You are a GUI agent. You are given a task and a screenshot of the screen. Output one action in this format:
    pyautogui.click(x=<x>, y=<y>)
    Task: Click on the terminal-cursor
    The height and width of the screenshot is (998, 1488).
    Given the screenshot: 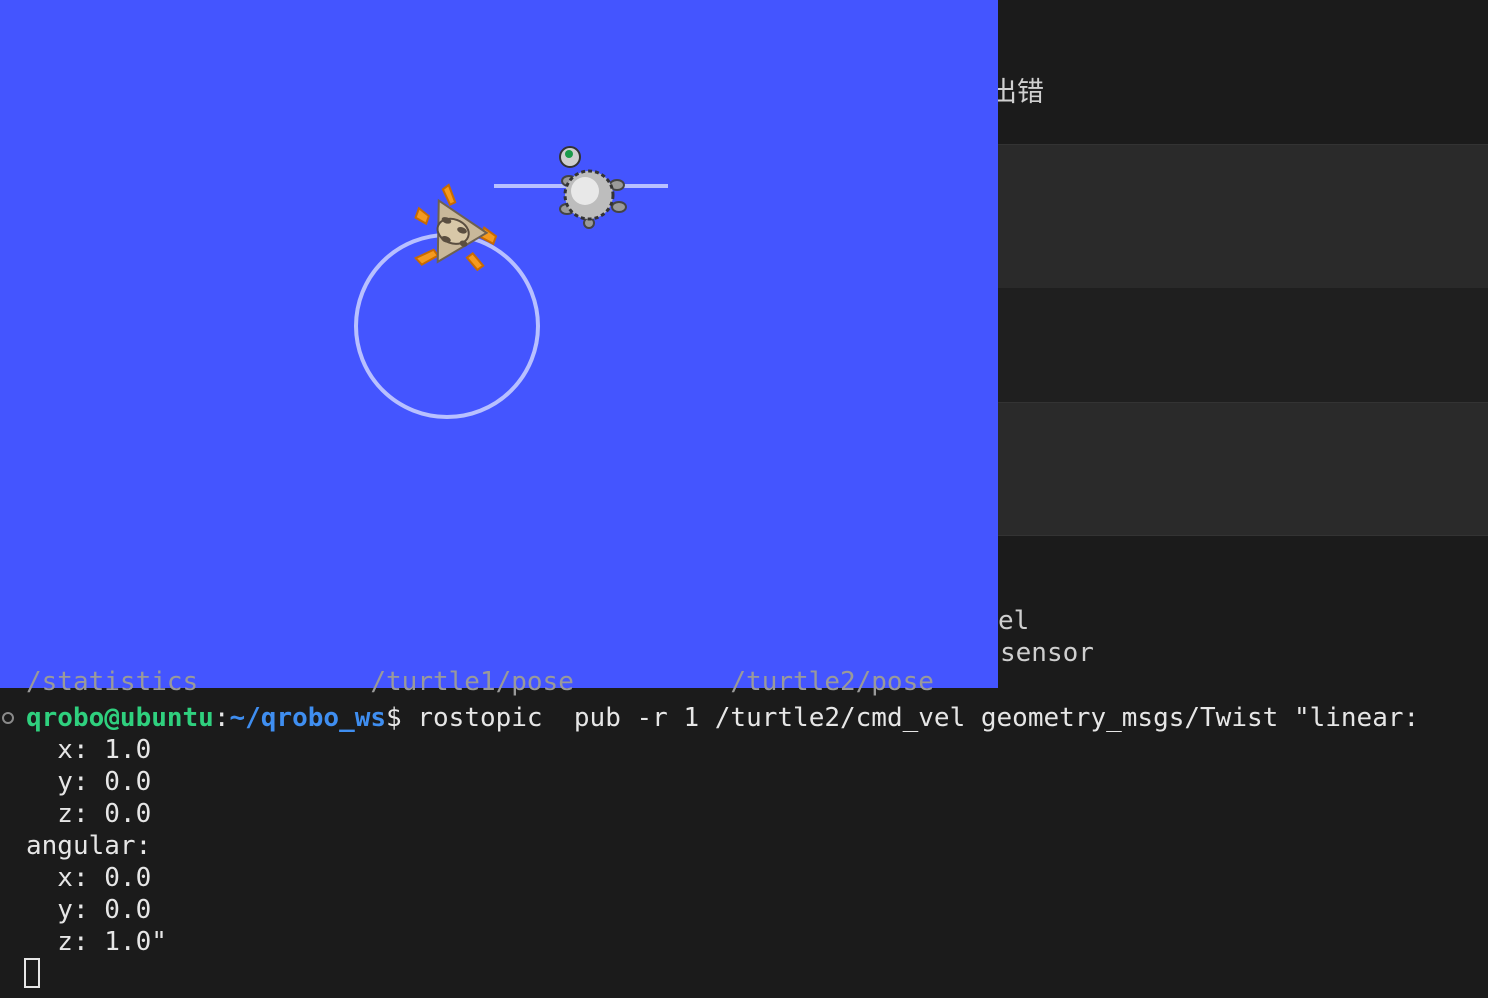 What is the action you would take?
    pyautogui.click(x=32, y=973)
    